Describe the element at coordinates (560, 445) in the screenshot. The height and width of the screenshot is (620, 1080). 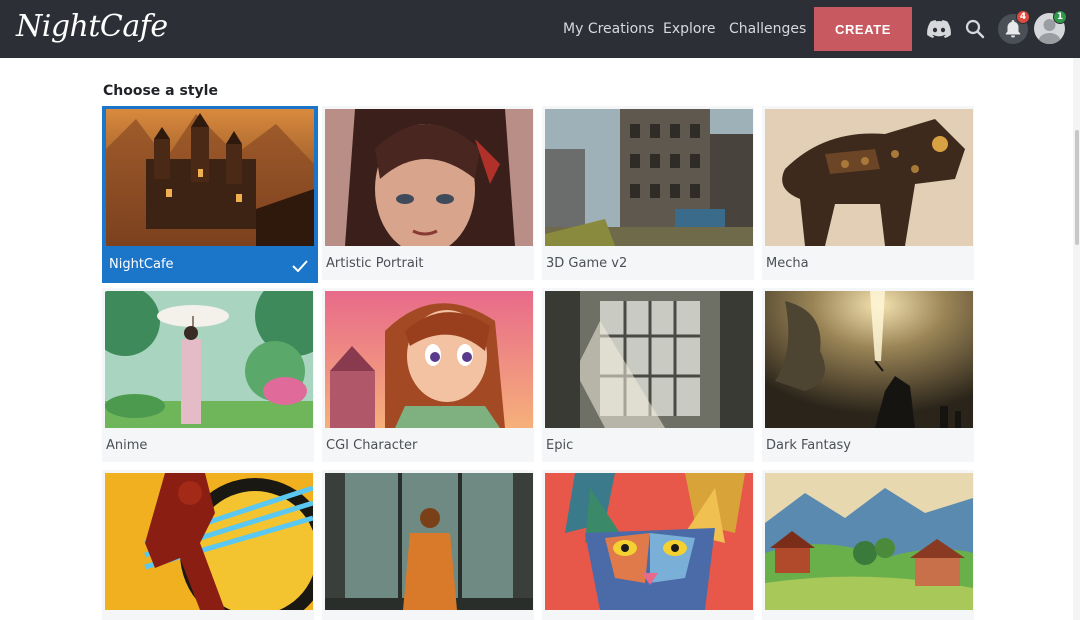
I see `style-label: Epic` at that location.